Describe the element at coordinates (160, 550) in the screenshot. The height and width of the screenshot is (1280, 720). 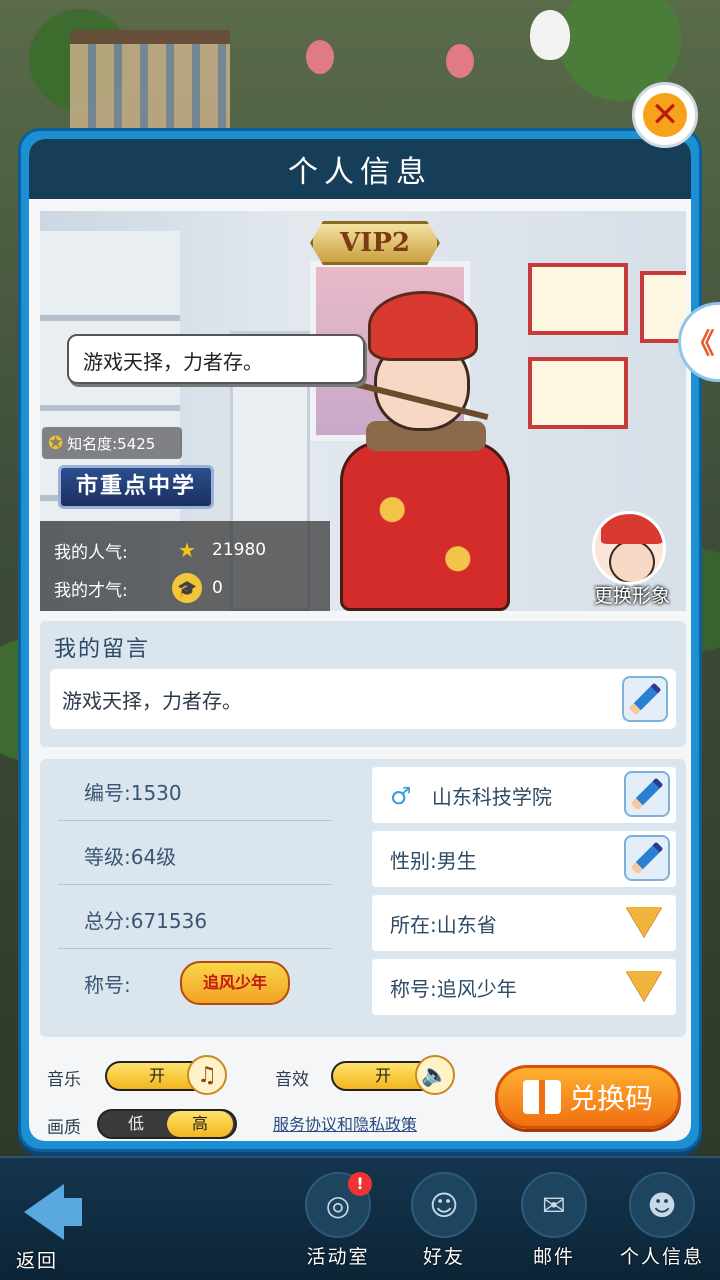
I see `popularity-row: 我的人气: ★ 21980` at that location.